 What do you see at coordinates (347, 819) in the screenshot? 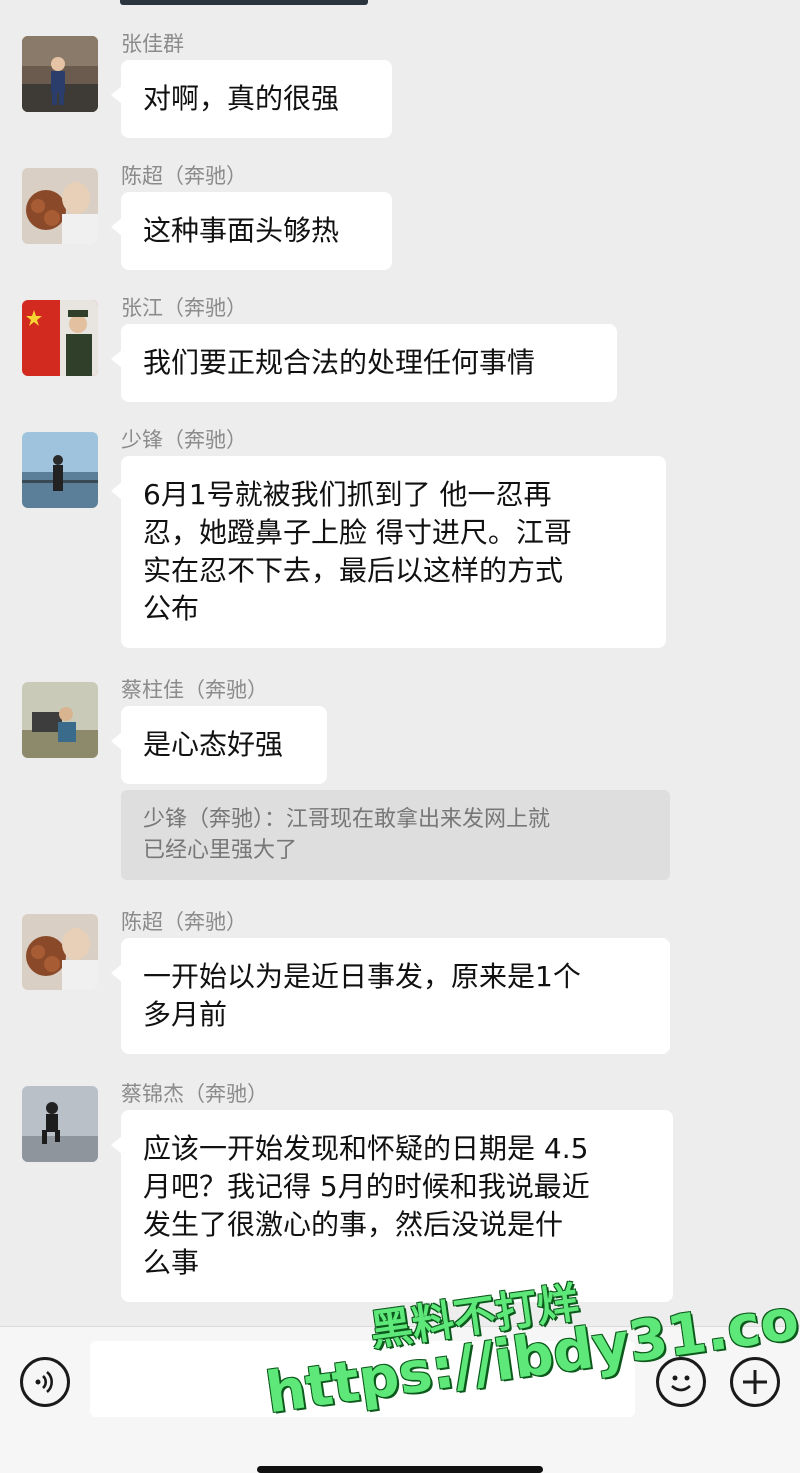
I see `quote-line: 少锋（奔驰）：江哥现在敢拿出来发网上就` at bounding box center [347, 819].